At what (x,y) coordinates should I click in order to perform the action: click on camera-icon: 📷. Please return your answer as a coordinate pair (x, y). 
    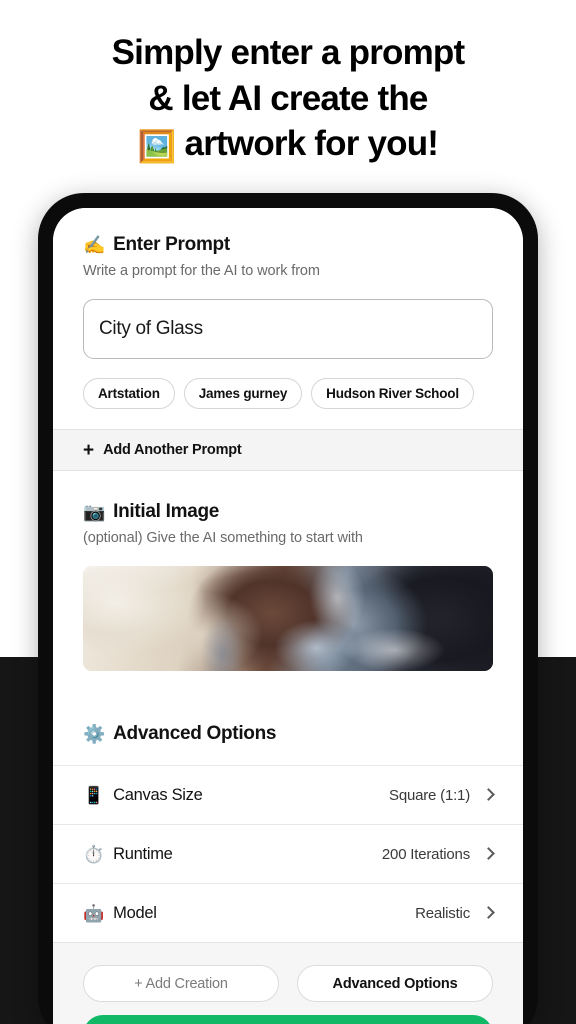
    Looking at the image, I should click on (94, 512).